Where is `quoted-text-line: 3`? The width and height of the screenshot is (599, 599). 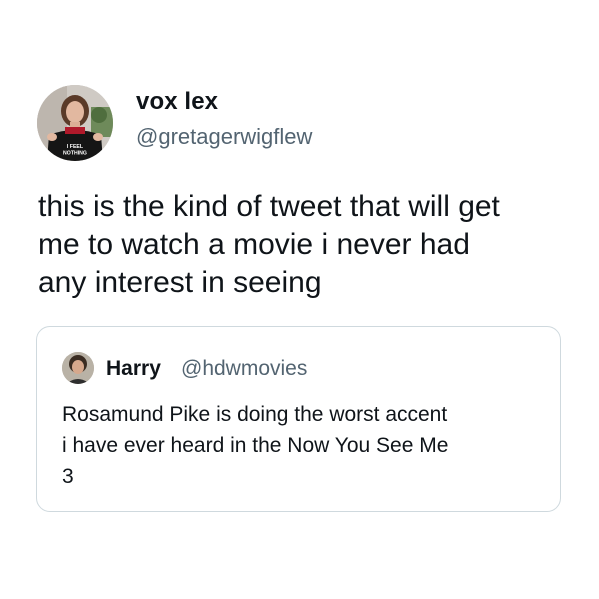
quoted-text-line: 3 is located at coordinates (68, 476).